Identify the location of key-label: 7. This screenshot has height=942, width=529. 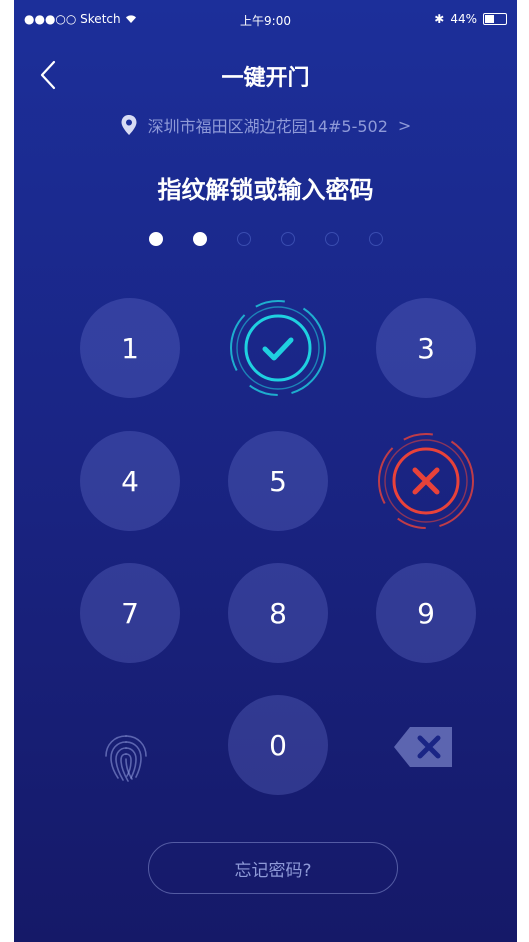
(130, 613).